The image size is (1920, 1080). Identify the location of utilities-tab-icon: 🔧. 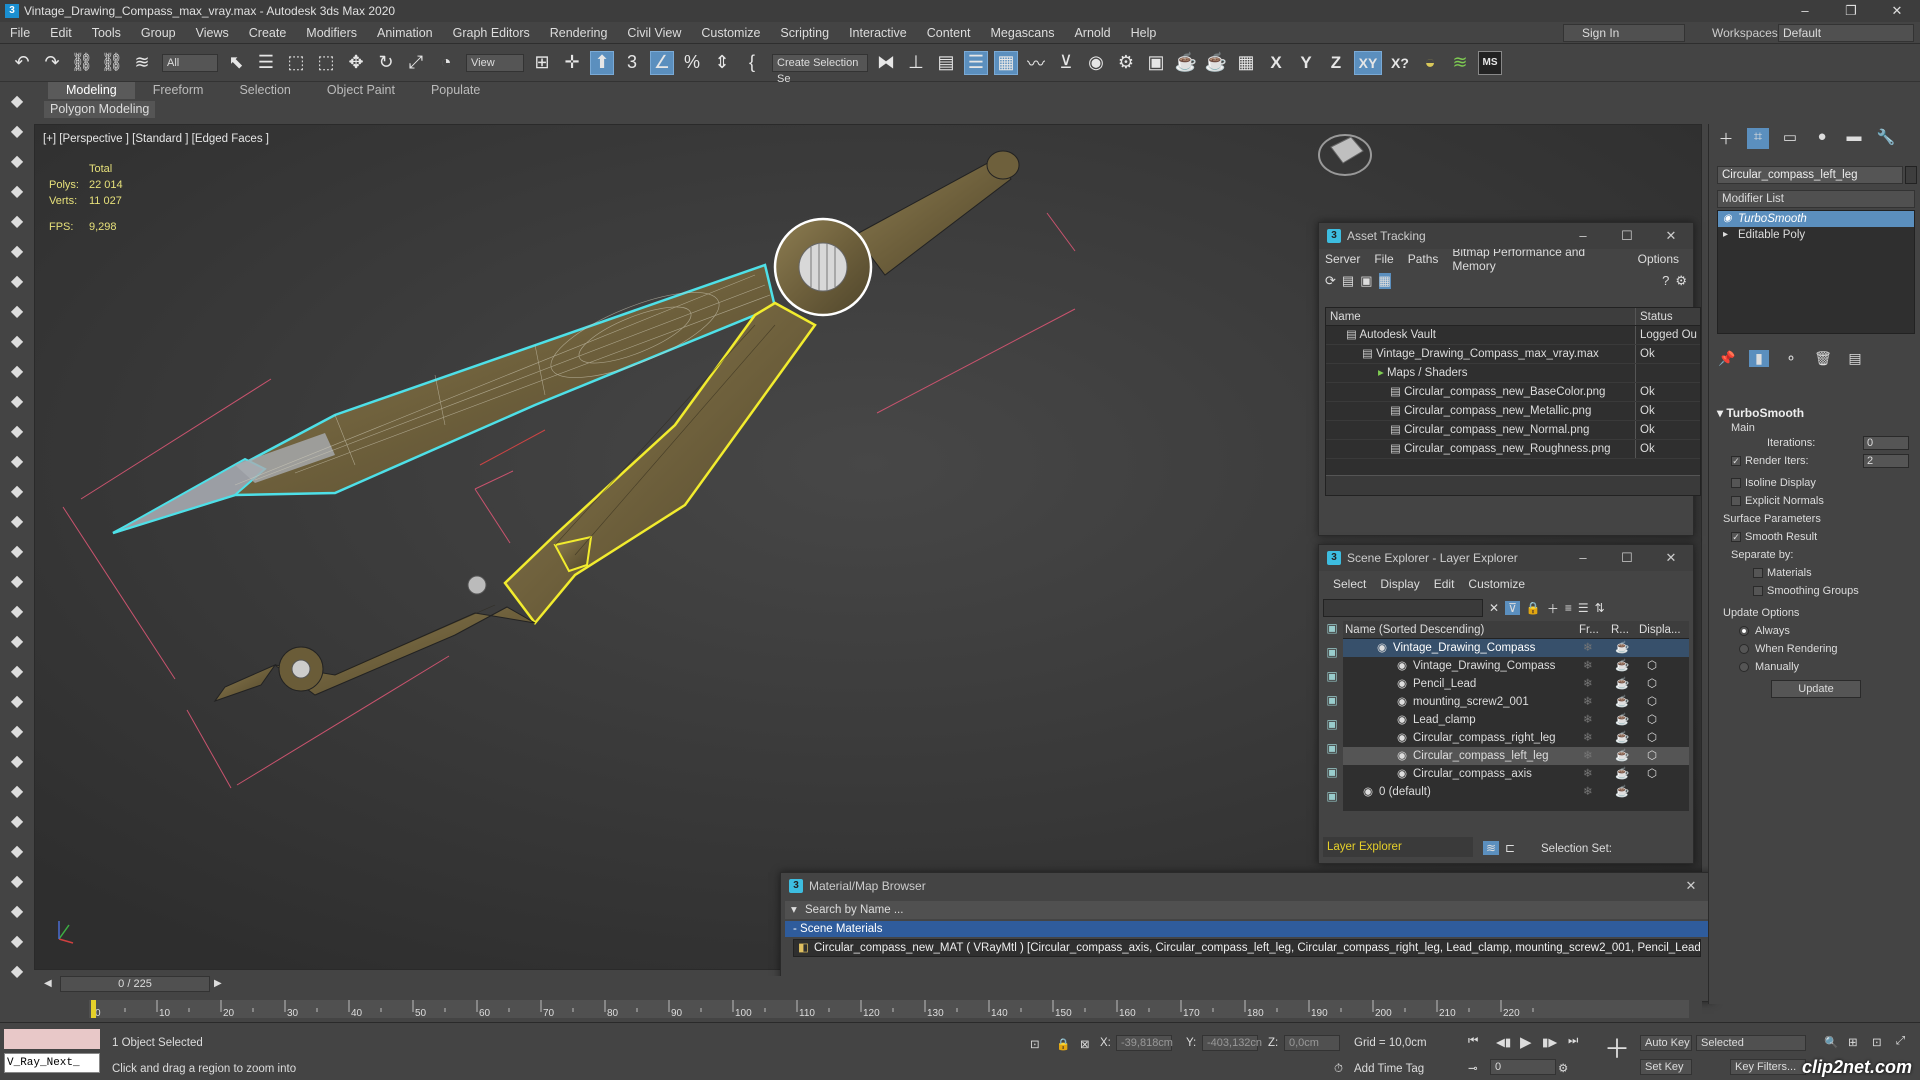
(1886, 138).